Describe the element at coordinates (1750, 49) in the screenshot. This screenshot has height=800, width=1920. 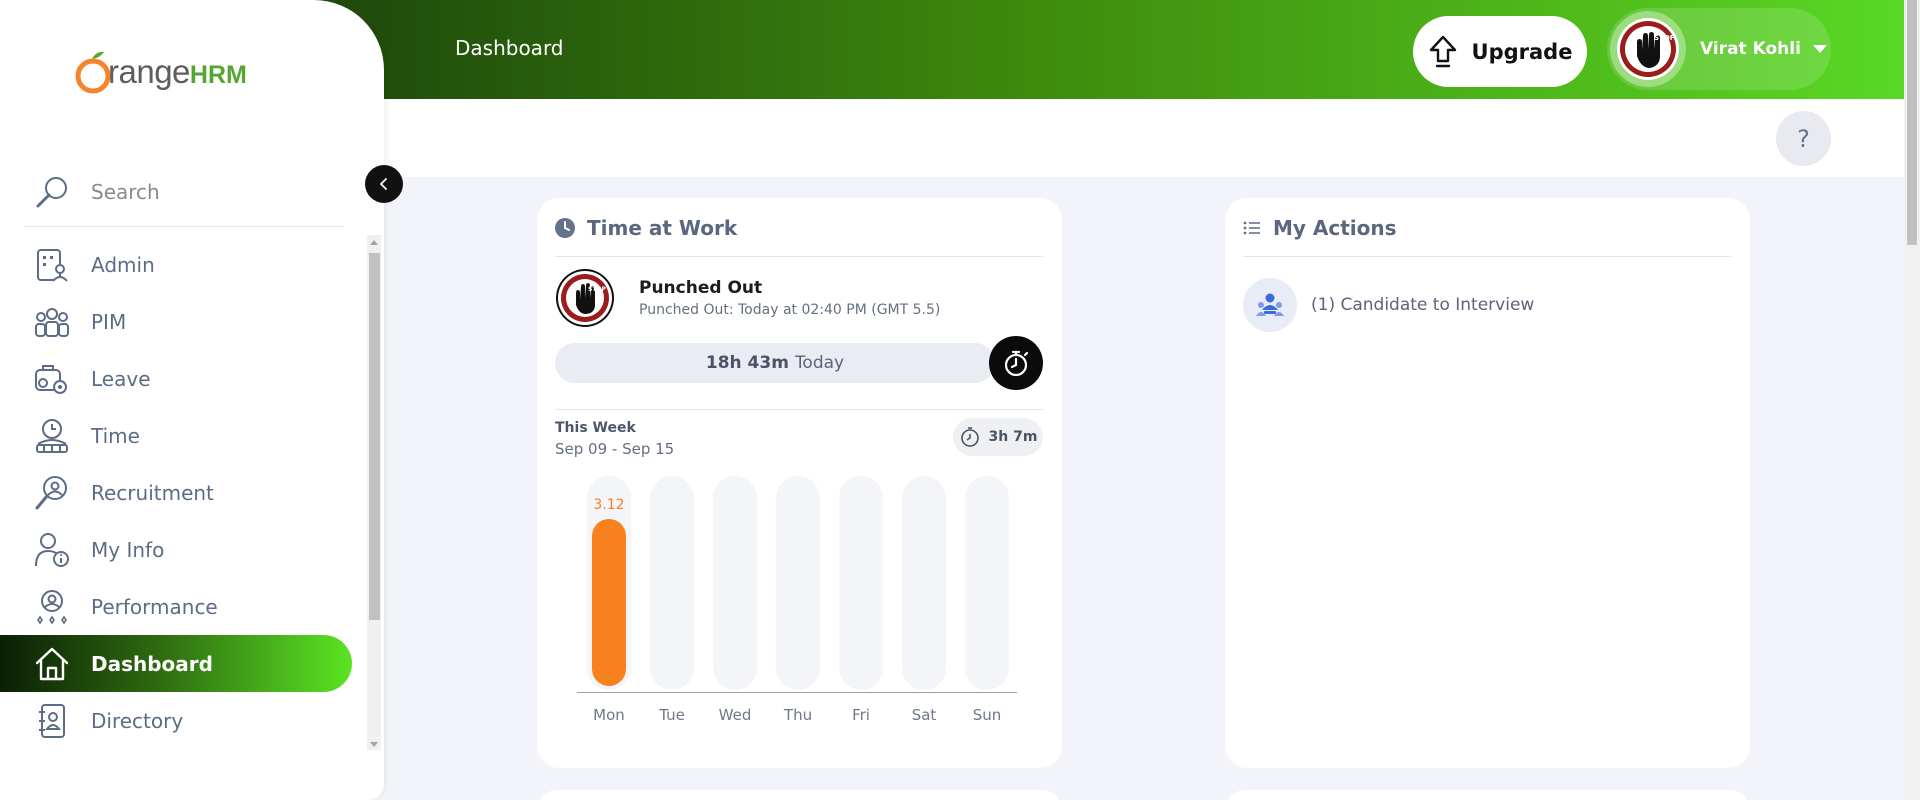
I see `user-name: Virat Kohli` at that location.